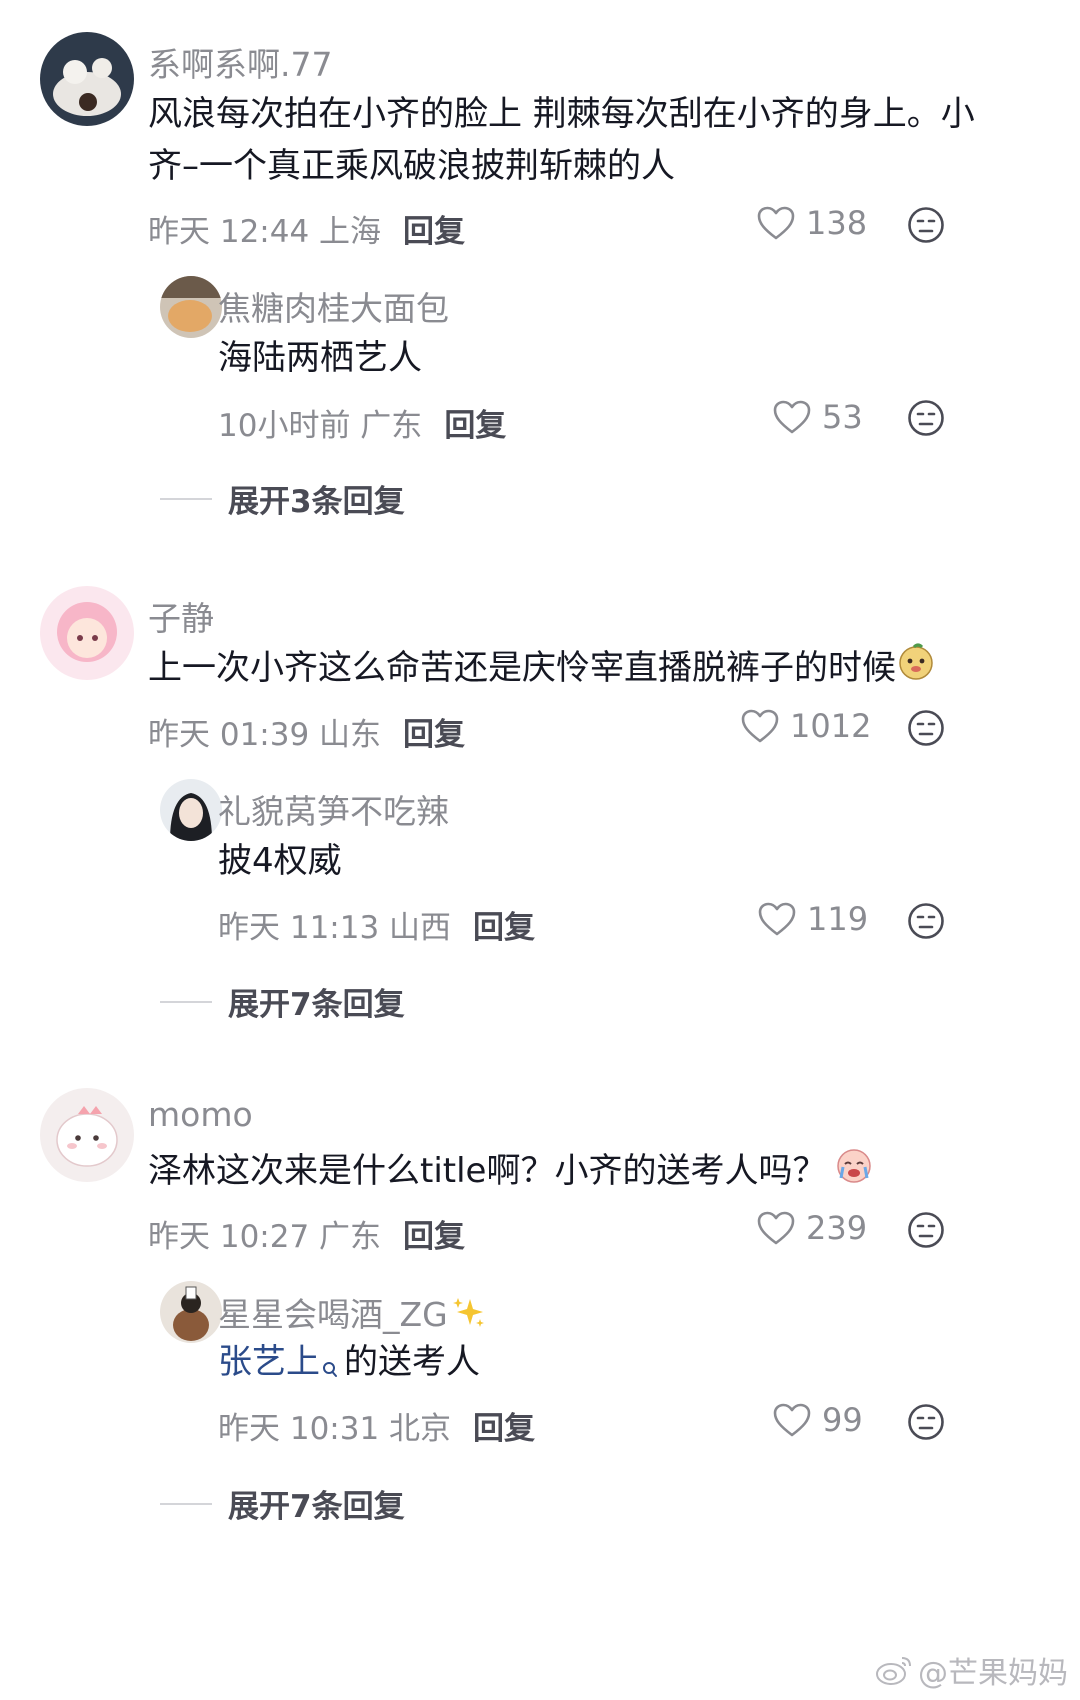 The width and height of the screenshot is (1080, 1700). Describe the element at coordinates (468, 1317) in the screenshot. I see `sparkles-icon` at that location.